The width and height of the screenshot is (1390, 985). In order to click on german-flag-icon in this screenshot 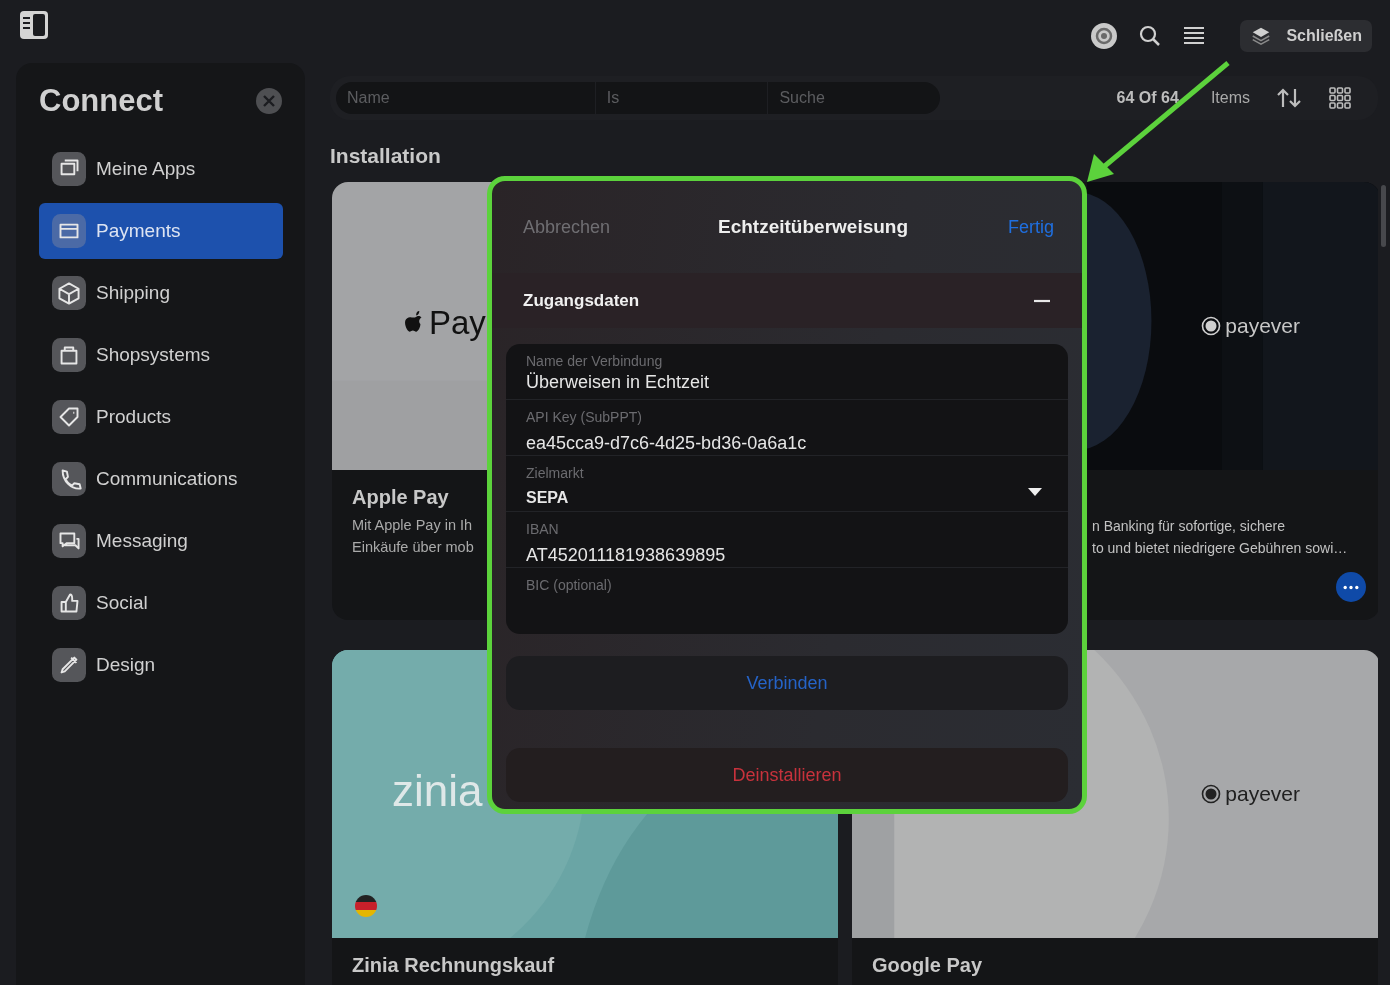, I will do `click(366, 906)`.